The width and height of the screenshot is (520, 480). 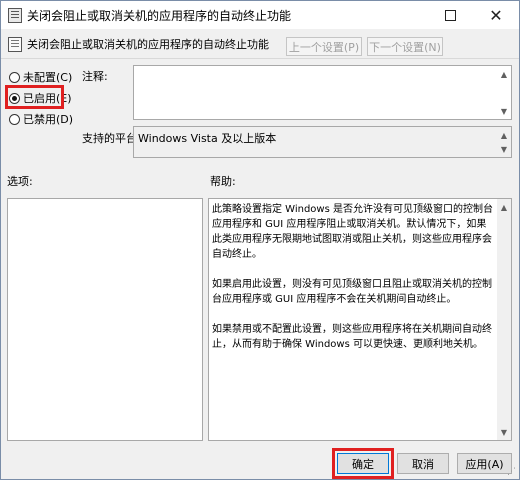 What do you see at coordinates (405, 46) in the screenshot?
I see `next-setting-button: 下一个设置(N)` at bounding box center [405, 46].